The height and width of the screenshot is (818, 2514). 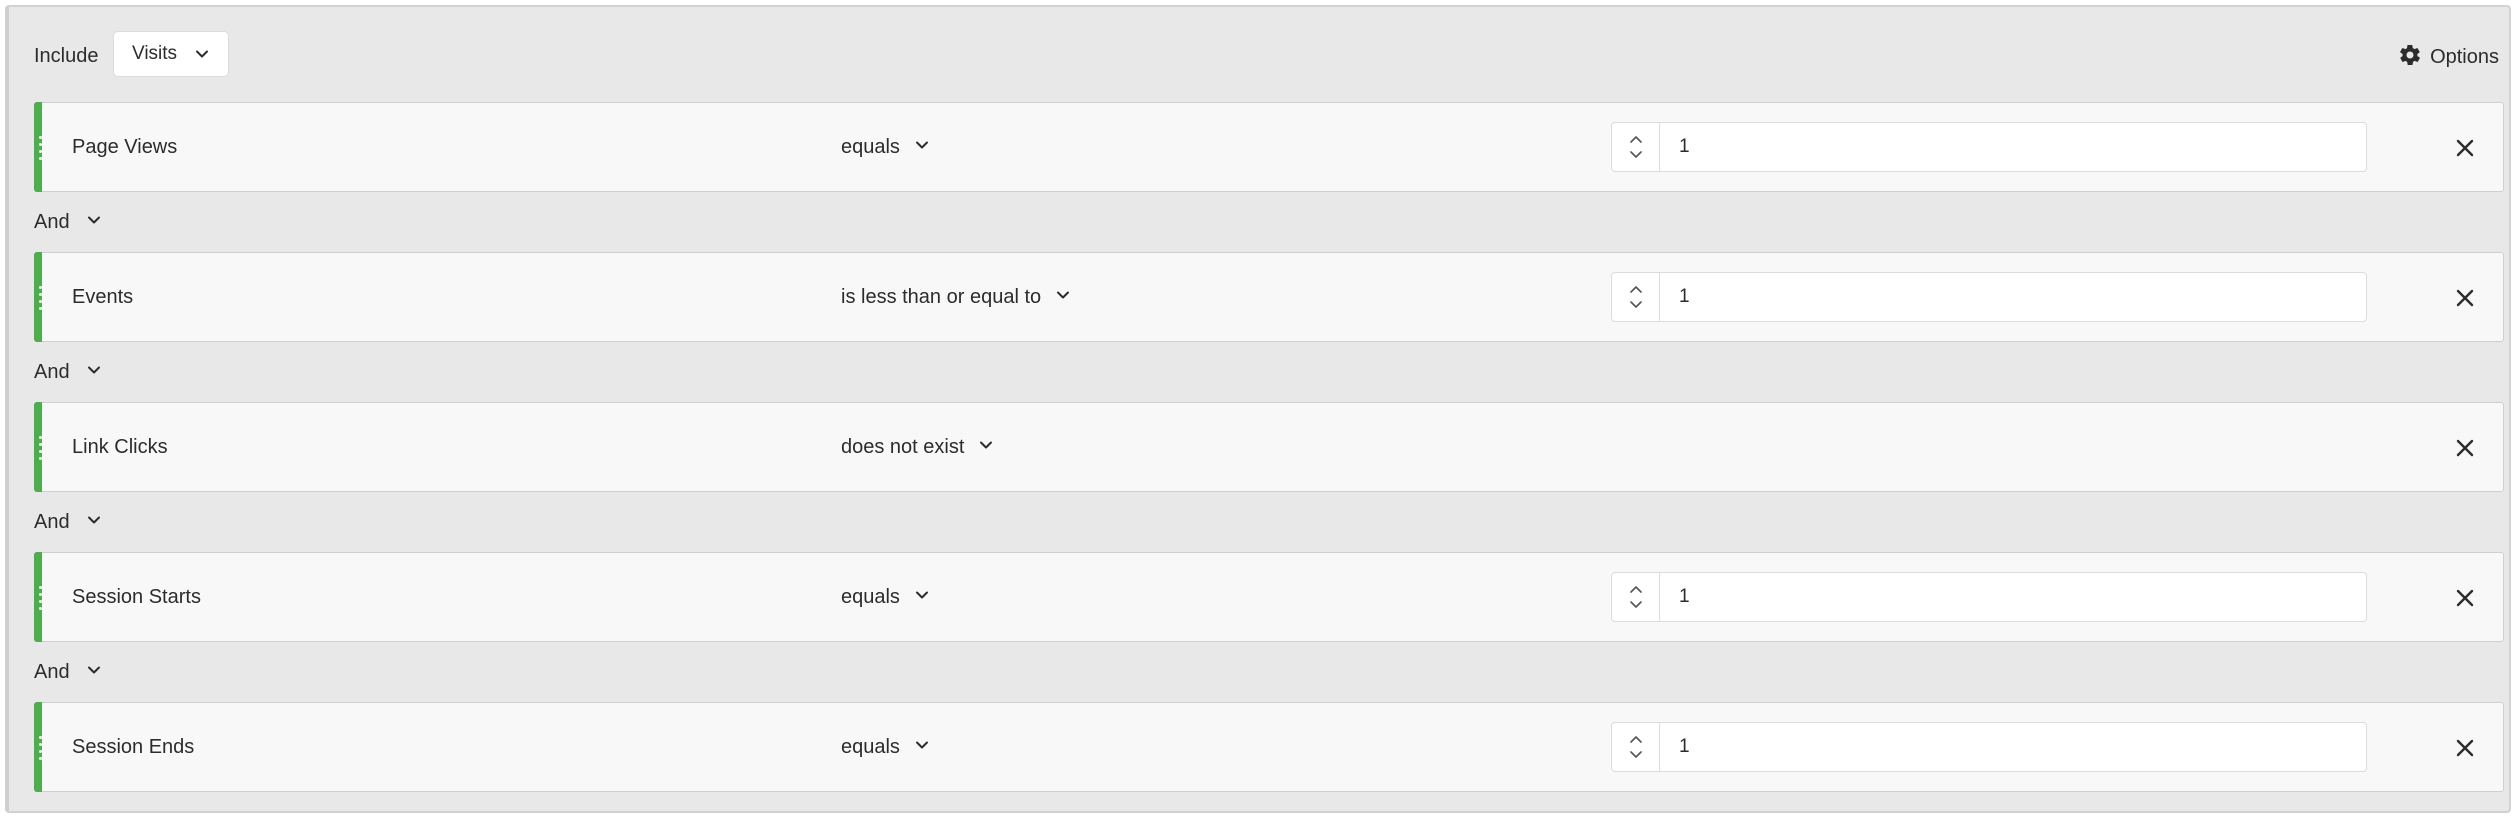 What do you see at coordinates (1269, 447) in the screenshot?
I see `rule-row-link-clicks: Link Clicks does not exist` at bounding box center [1269, 447].